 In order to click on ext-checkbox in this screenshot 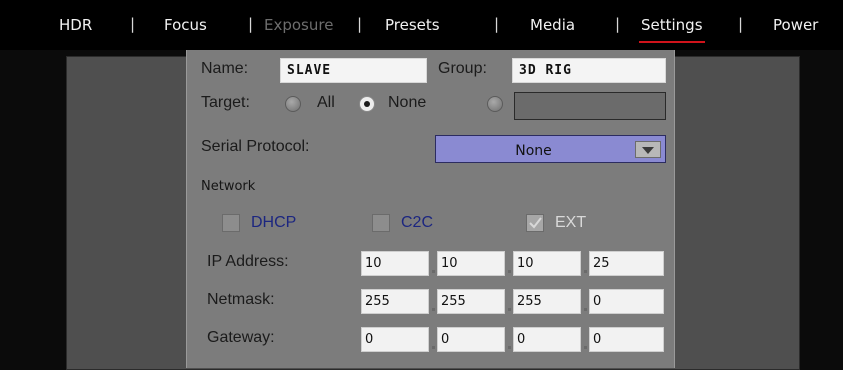, I will do `click(535, 223)`.